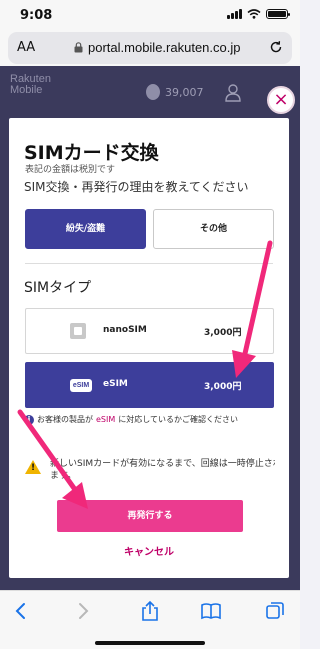 The image size is (320, 649). I want to click on sim-option-name: nanoSIM, so click(125, 330).